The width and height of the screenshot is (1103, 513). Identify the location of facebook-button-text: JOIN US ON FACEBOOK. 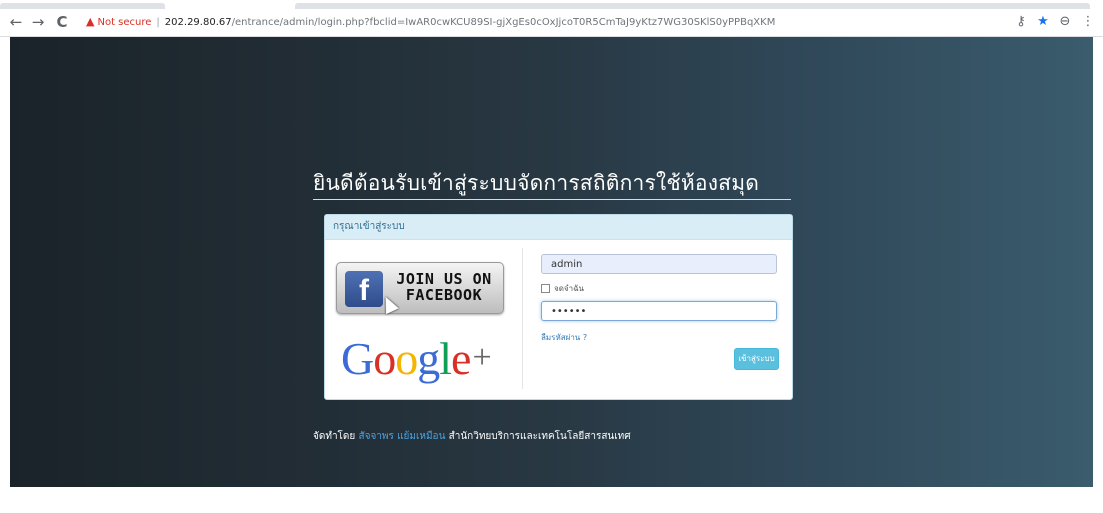
(444, 287).